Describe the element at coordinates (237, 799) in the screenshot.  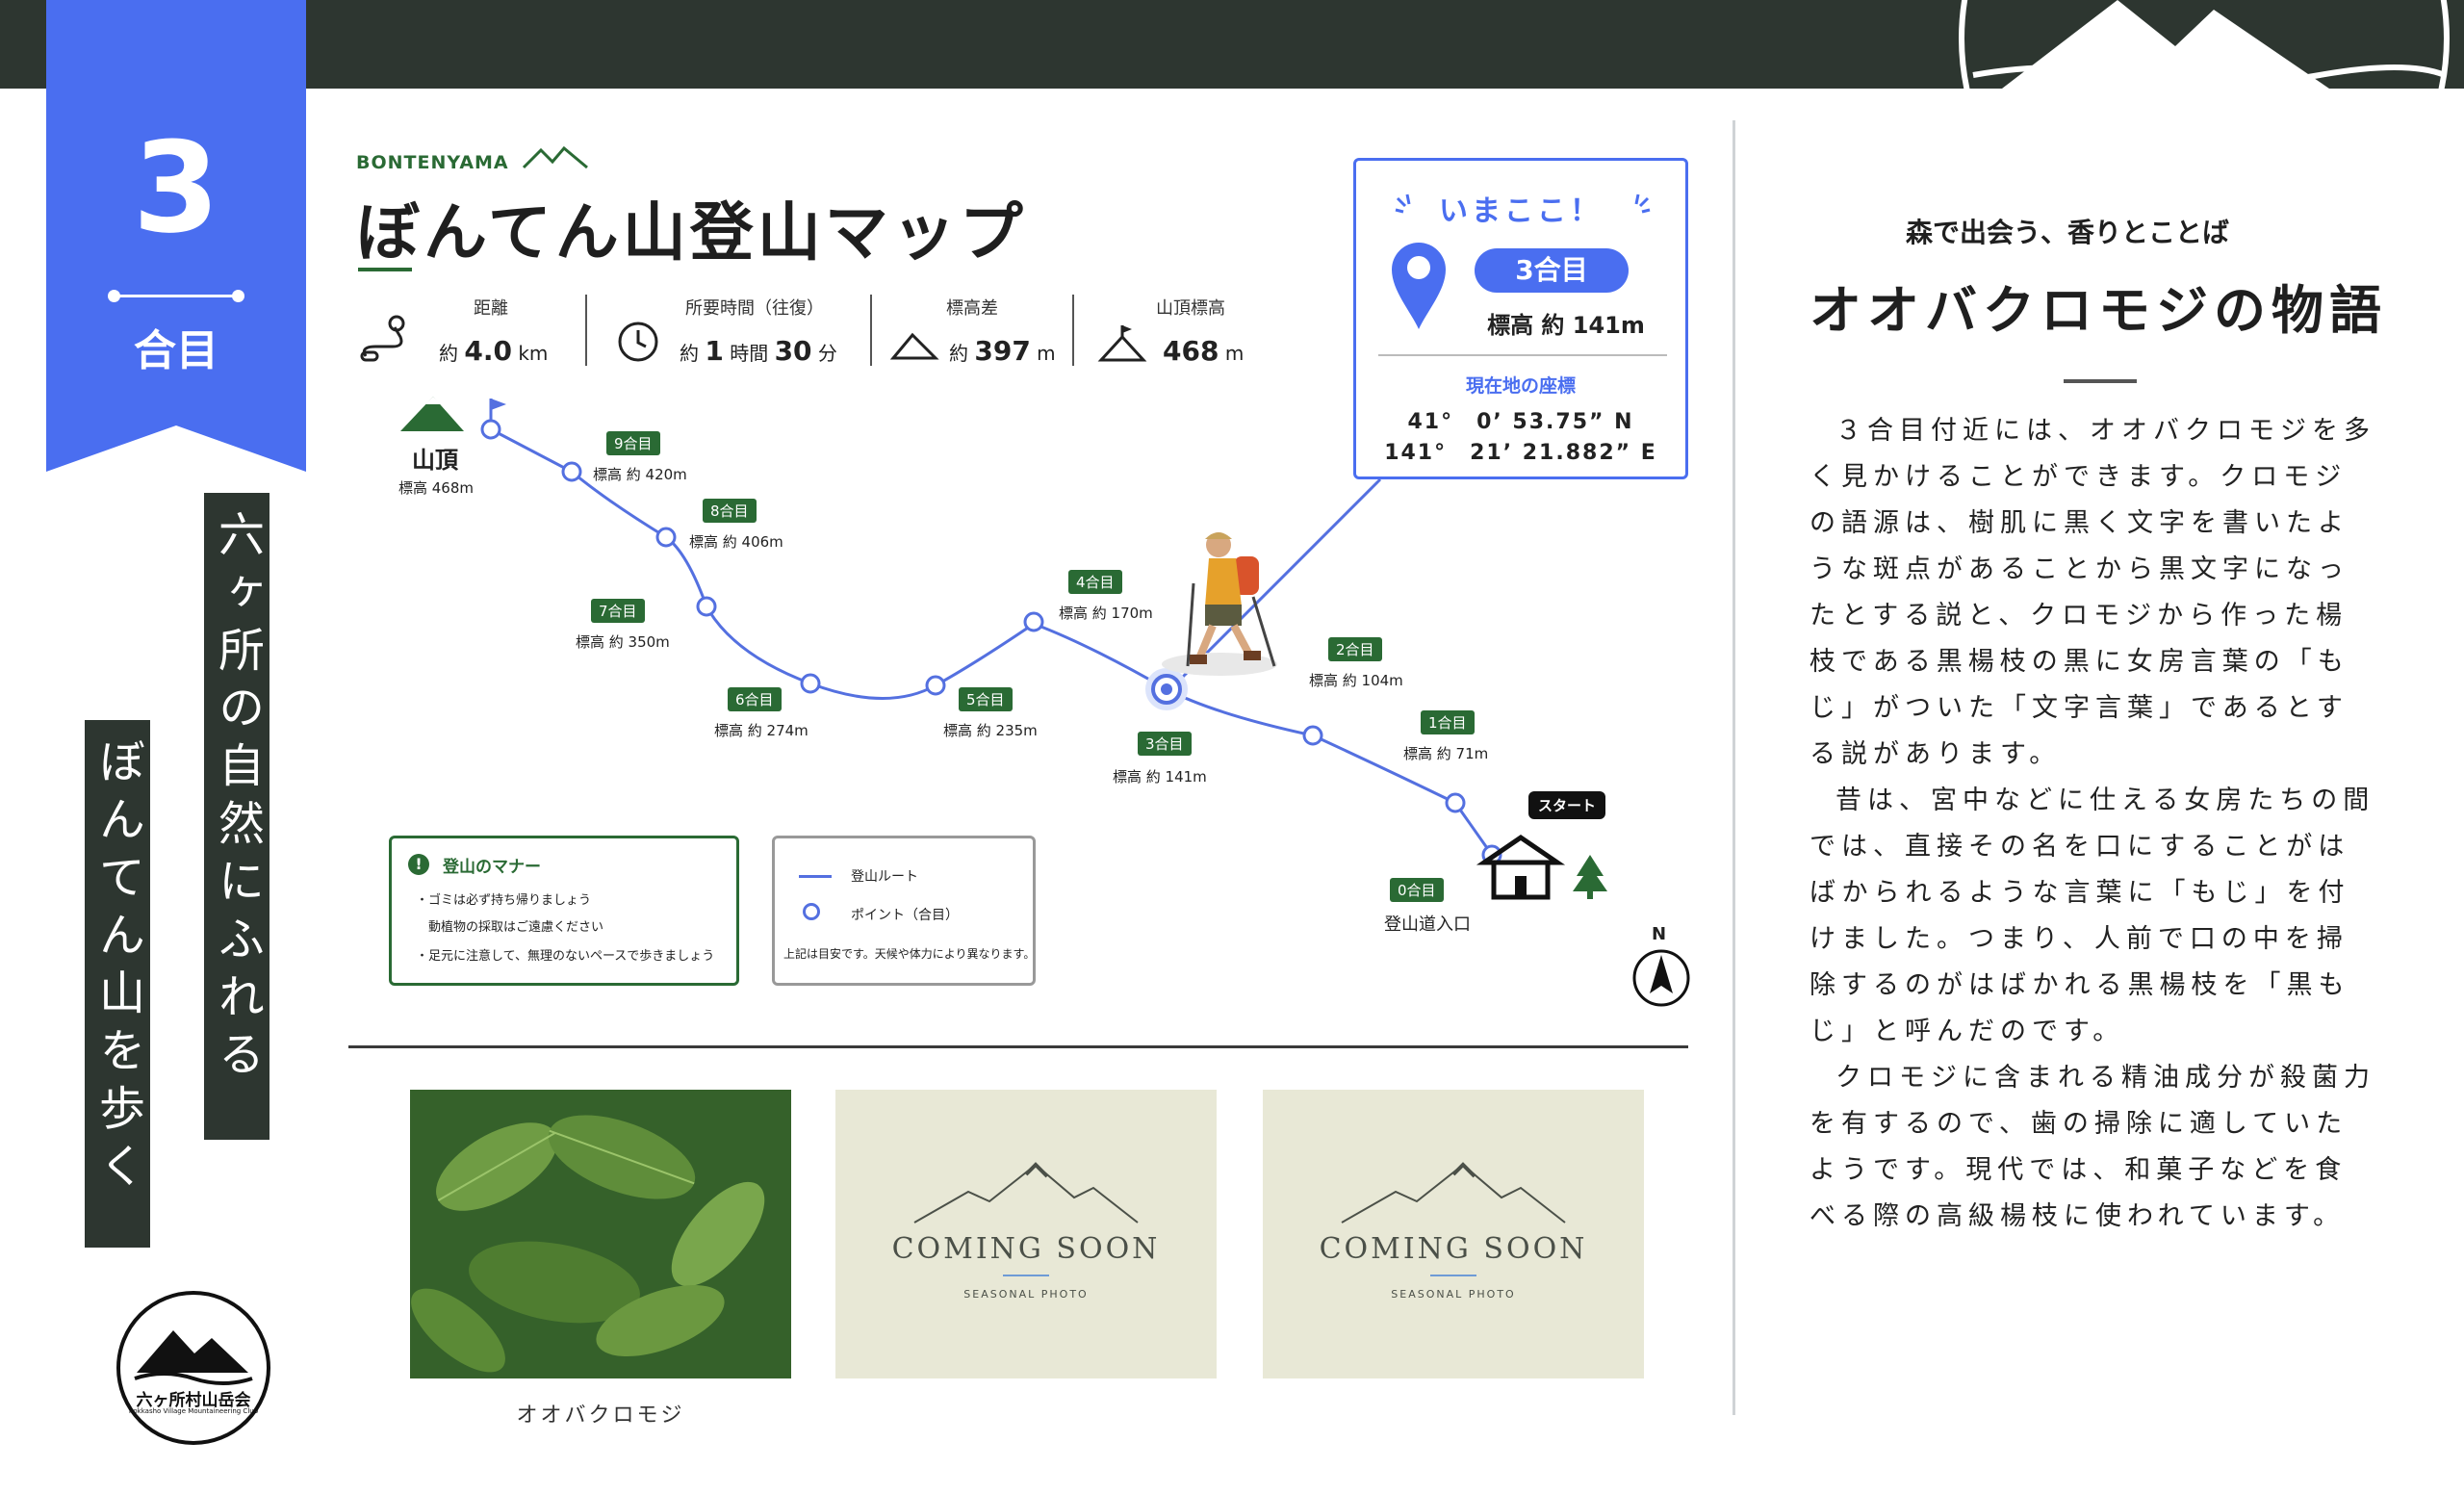
I see `vertical-caption-text: 六ヶ所の自然にふれる` at that location.